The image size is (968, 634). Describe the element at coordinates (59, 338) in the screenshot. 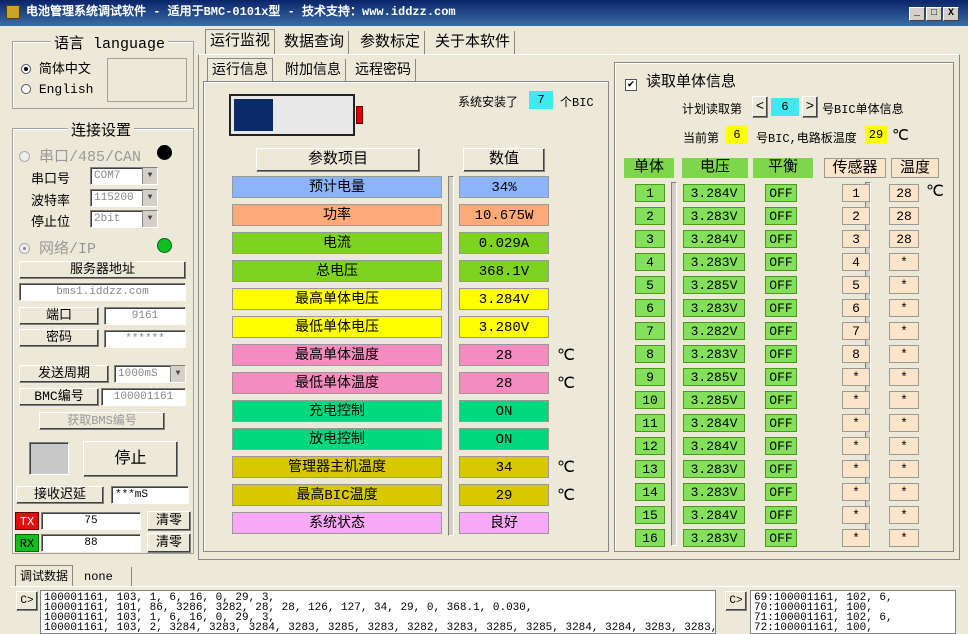

I see `password-label: 密码` at that location.